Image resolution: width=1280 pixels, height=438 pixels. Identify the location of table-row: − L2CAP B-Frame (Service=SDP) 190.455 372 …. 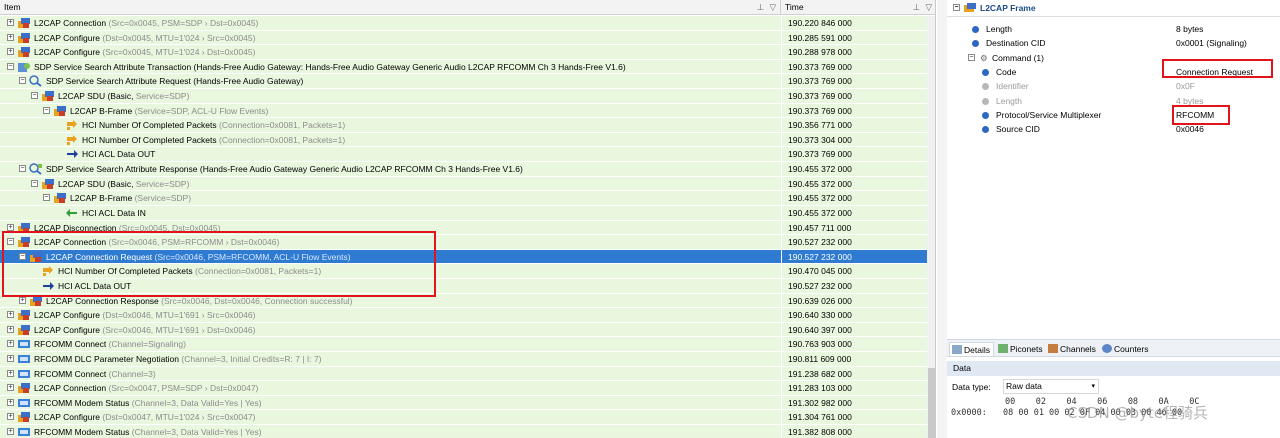
(467, 198).